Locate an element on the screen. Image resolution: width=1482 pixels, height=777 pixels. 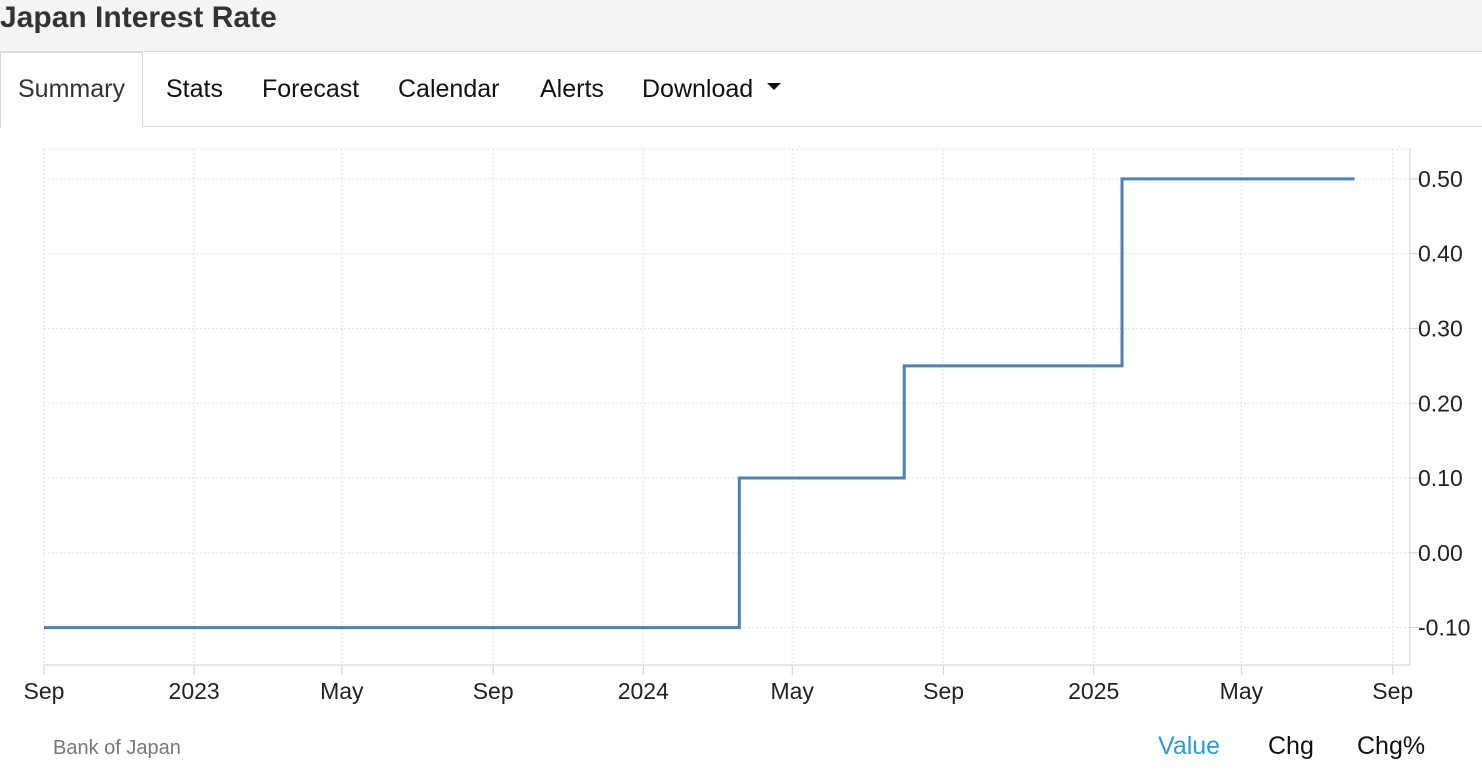
view-value-button: Value is located at coordinates (1189, 746).